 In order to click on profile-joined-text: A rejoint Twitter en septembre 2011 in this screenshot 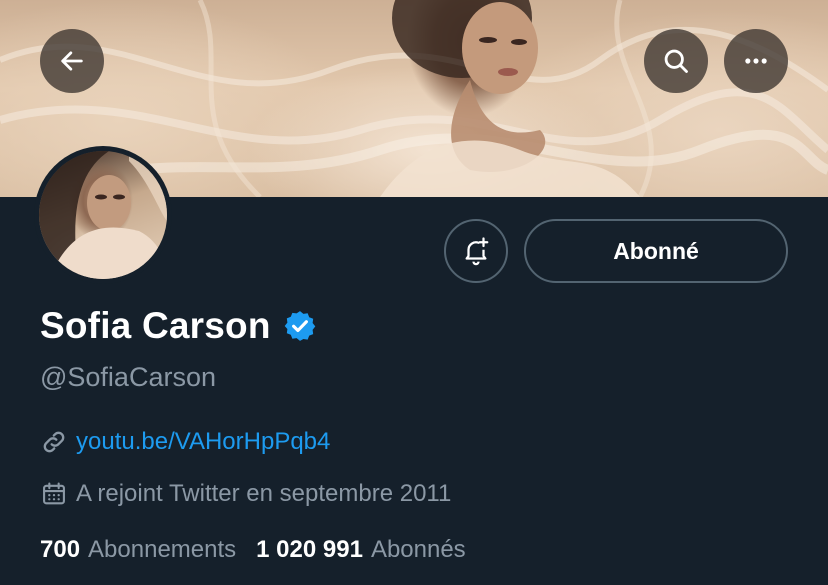, I will do `click(264, 493)`.